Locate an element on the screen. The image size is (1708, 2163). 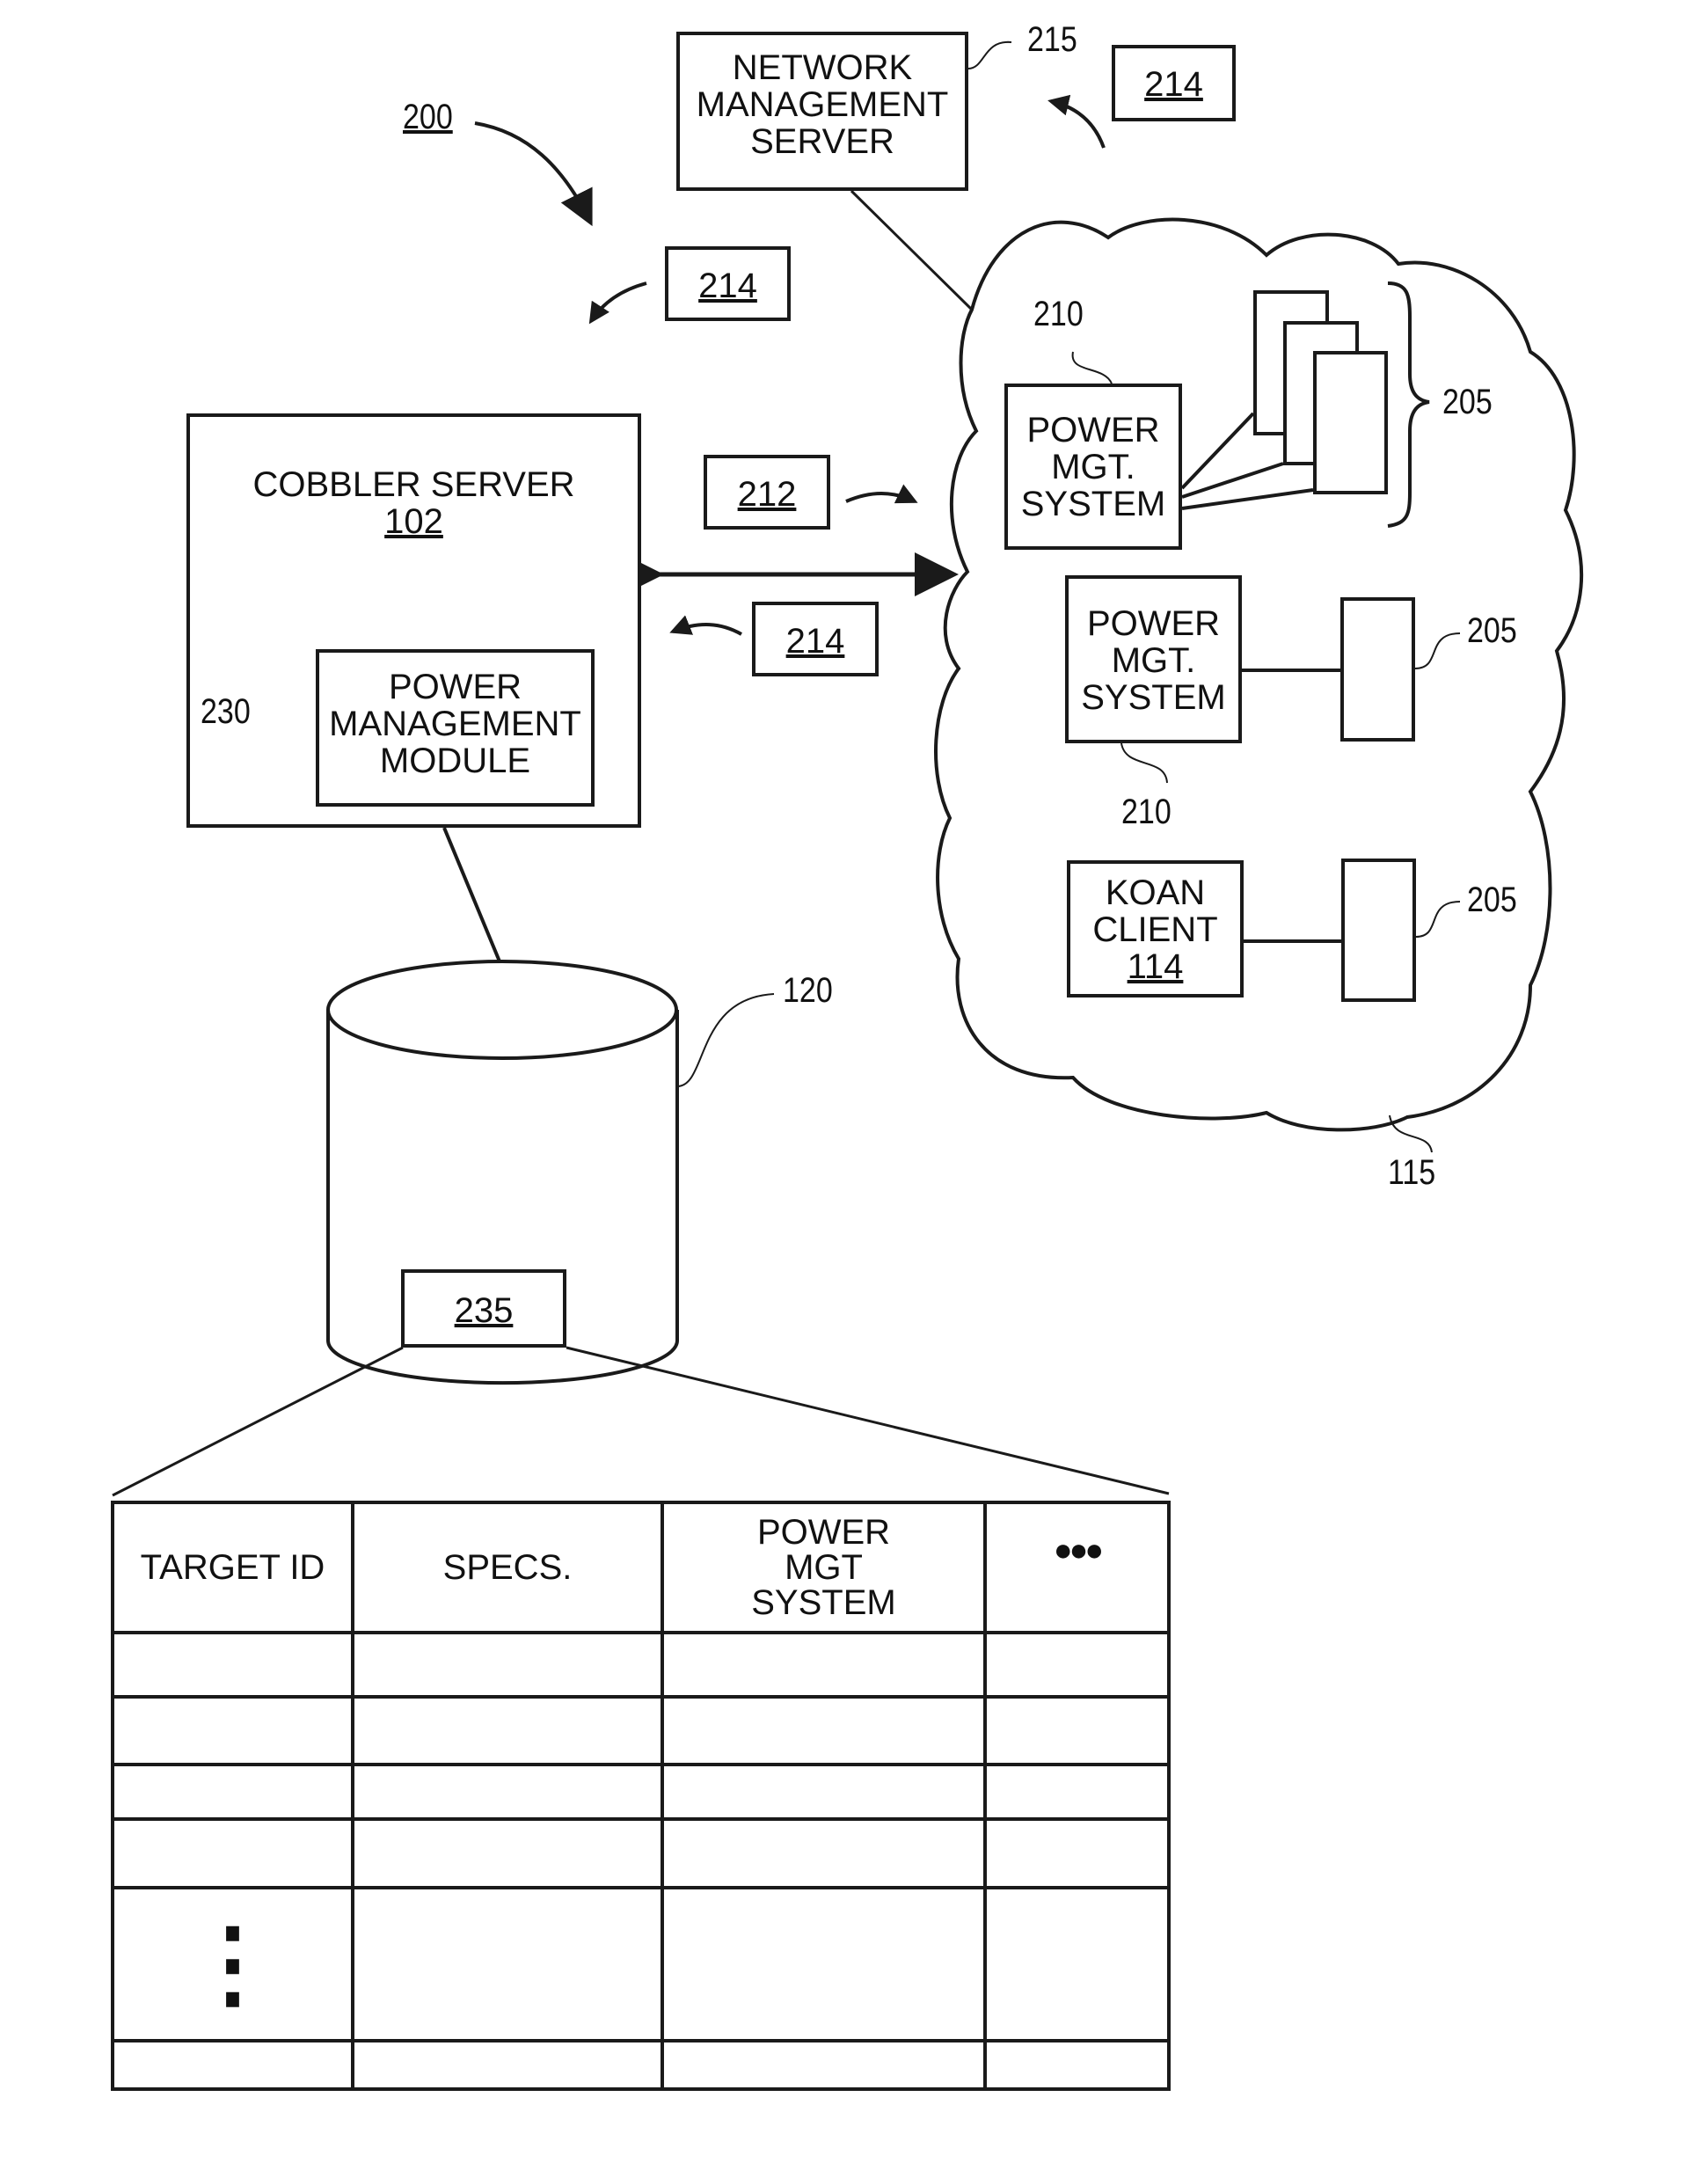
pmm-ref-label: 230 is located at coordinates (226, 712).